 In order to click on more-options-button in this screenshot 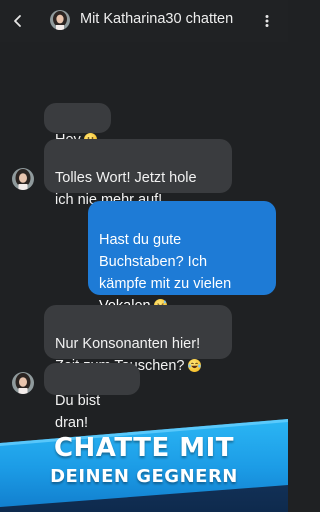, I will do `click(267, 21)`.